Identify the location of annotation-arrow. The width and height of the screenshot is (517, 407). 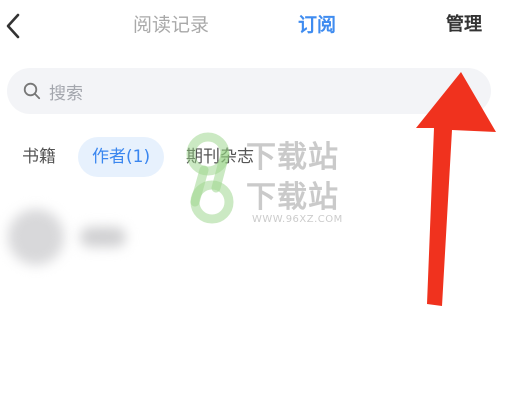
(456, 189).